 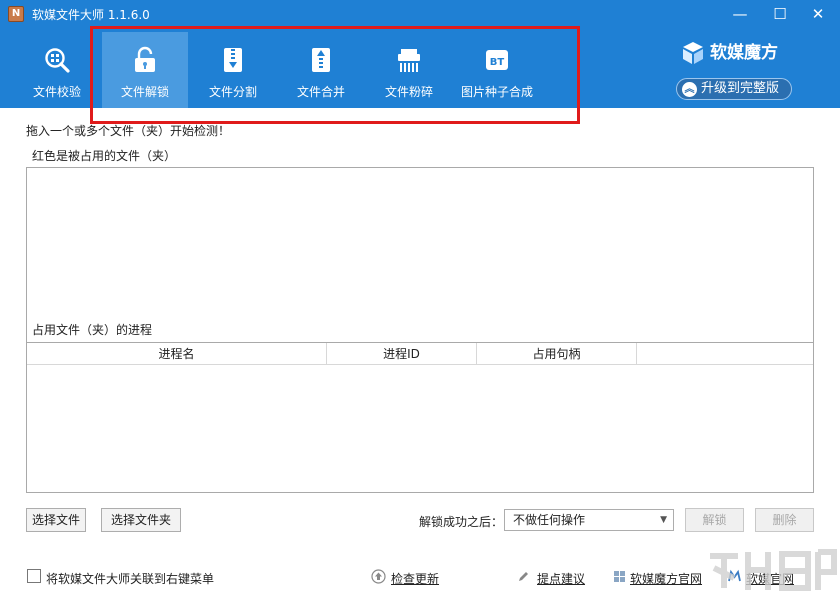 What do you see at coordinates (689, 89) in the screenshot?
I see `chevron-up-icon: ︽` at bounding box center [689, 89].